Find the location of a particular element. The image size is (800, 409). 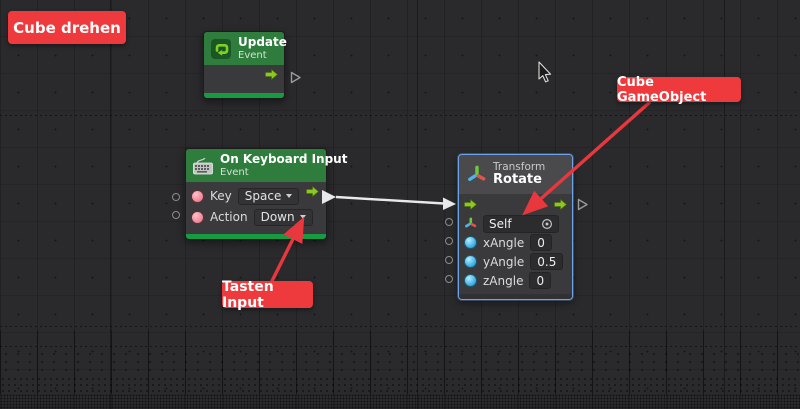

node-keyboard-header: On Keyboard Input Event is located at coordinates (266, 166).